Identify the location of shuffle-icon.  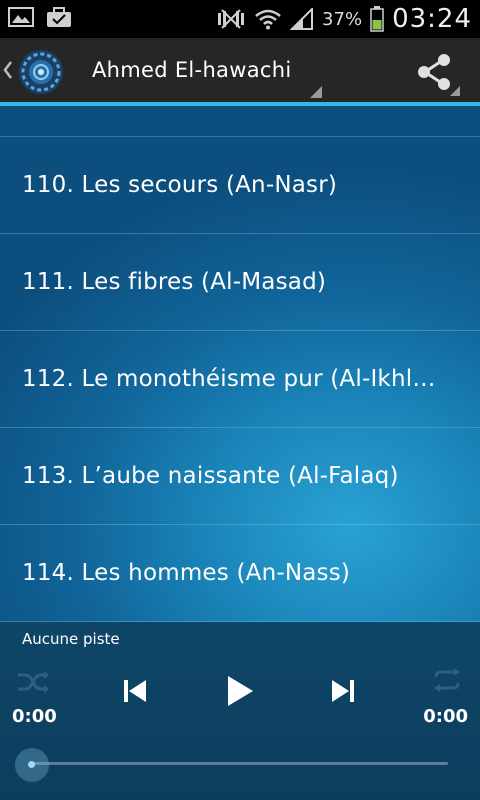
(33, 682).